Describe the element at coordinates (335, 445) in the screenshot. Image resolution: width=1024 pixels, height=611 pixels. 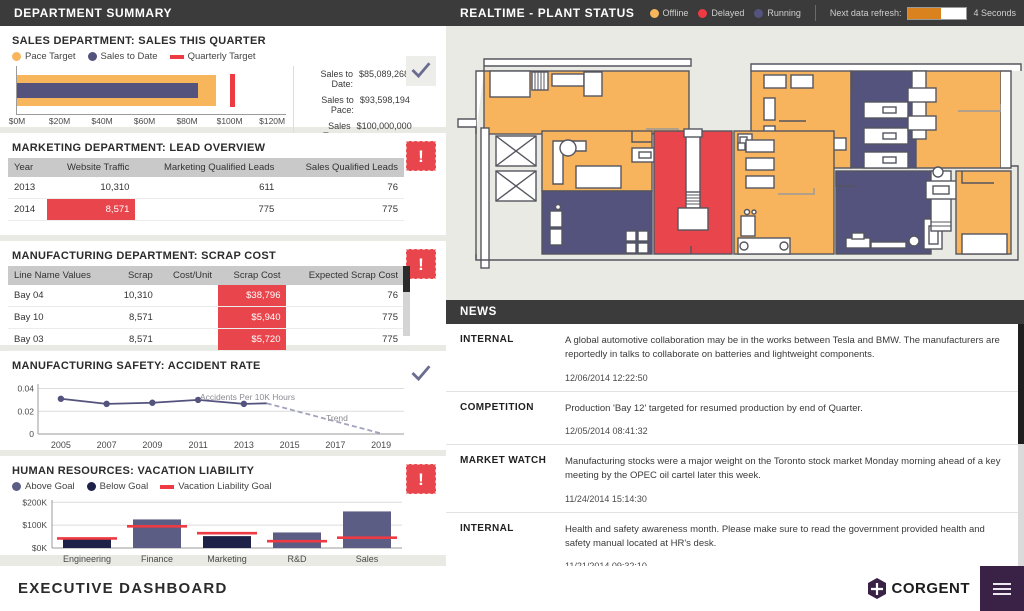
I see `x-axis-tick-label: 2017` at that location.